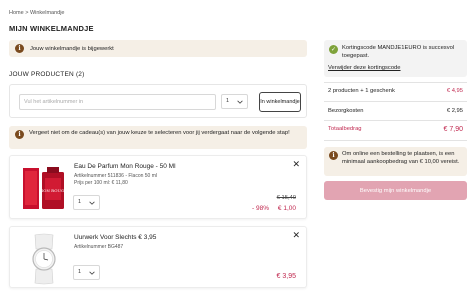  Describe the element at coordinates (286, 198) in the screenshot. I see `old-price: € 15,40` at that location.